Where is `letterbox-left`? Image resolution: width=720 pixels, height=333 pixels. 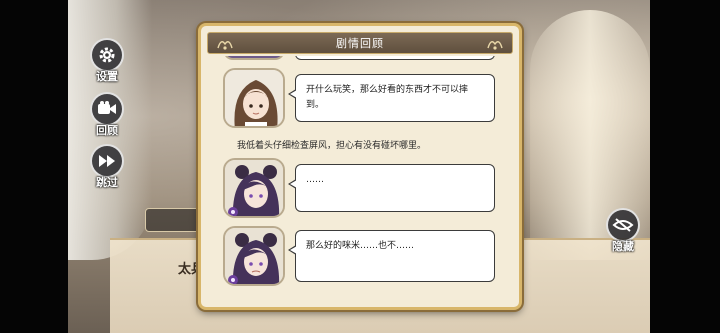 letterbox-left is located at coordinates (34, 166).